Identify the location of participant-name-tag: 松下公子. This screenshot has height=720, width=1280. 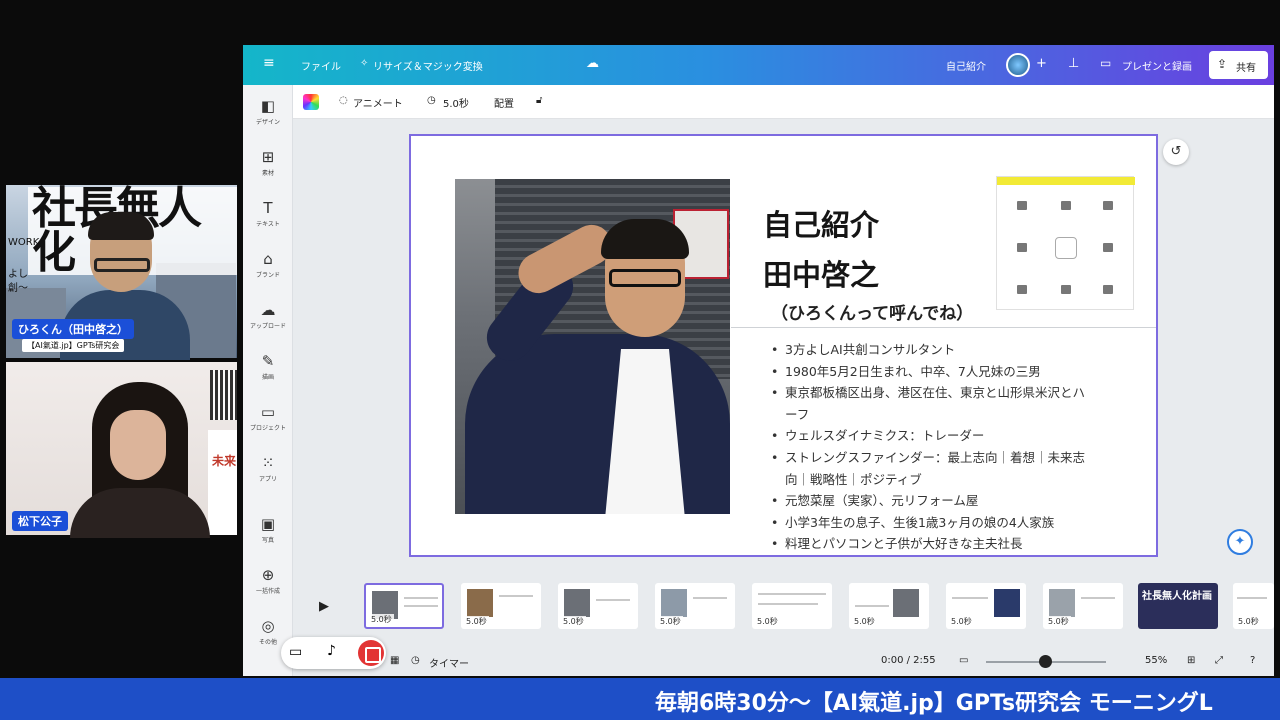
(40, 521).